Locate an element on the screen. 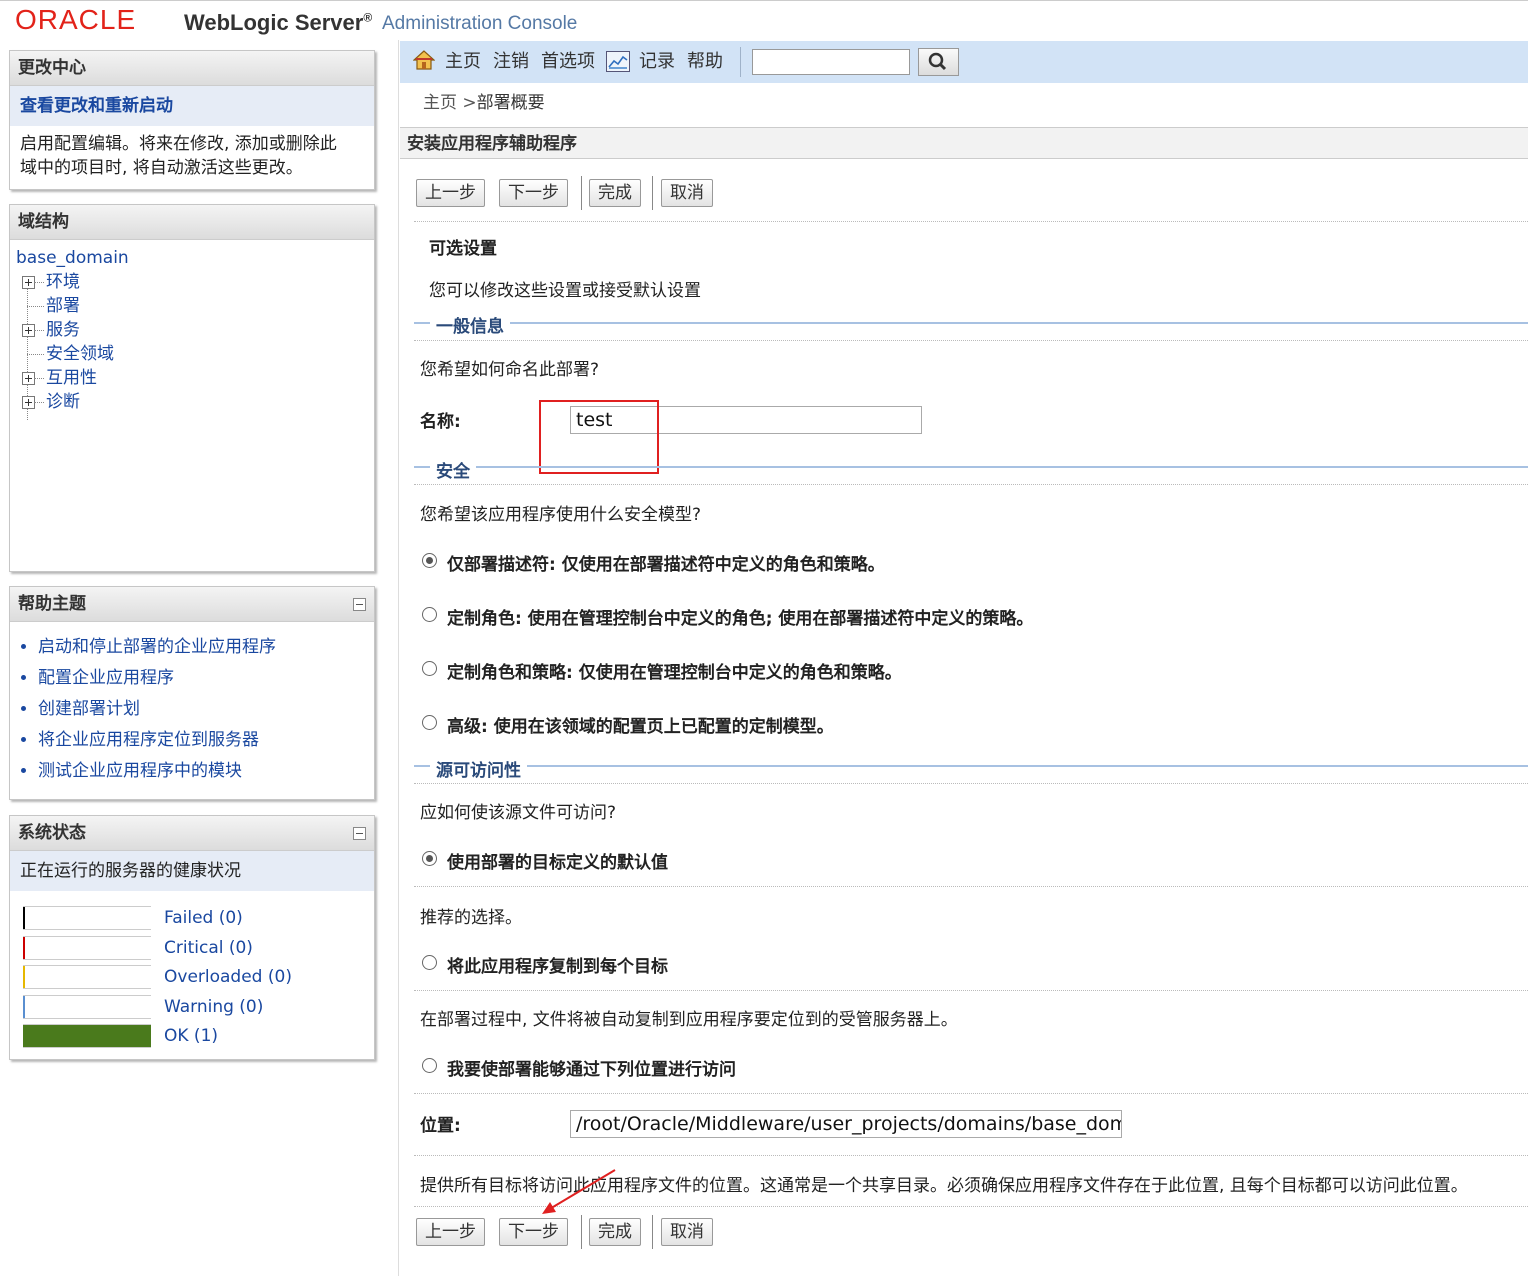 This screenshot has height=1276, width=1528. source-accessibility-heading: 源可访问性 is located at coordinates (478, 768).